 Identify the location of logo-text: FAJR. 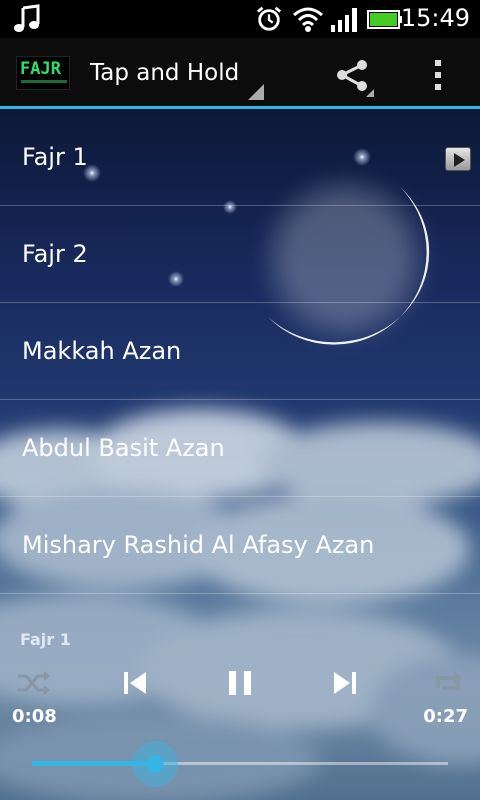
(40, 69).